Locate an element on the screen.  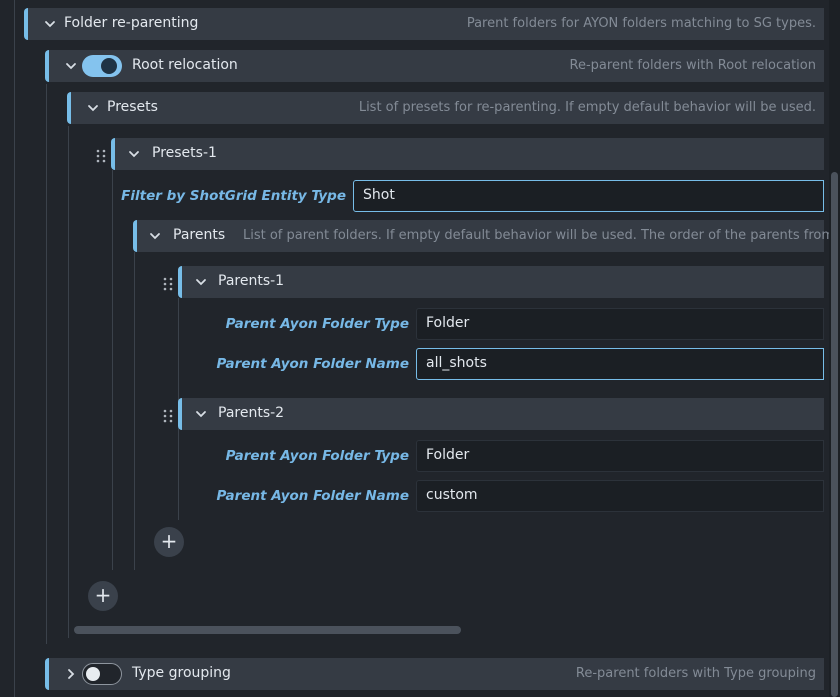
section-title: Type grouping is located at coordinates (181, 673).